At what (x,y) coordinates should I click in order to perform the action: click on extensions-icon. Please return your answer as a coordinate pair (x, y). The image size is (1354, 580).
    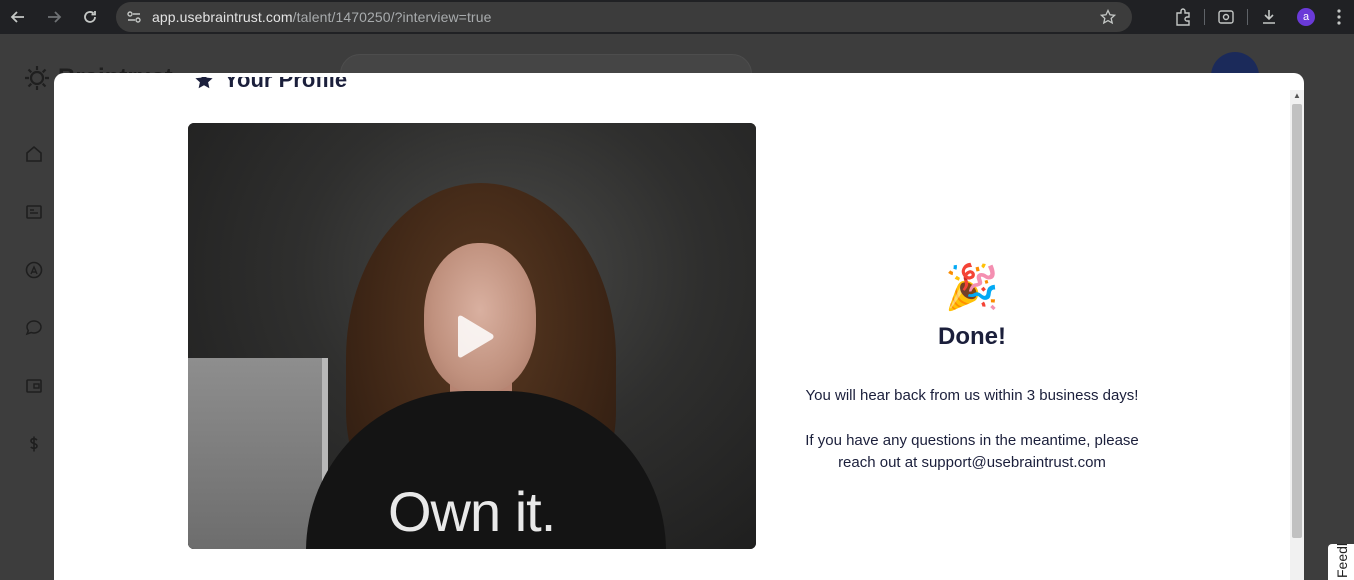
    Looking at the image, I should click on (1183, 17).